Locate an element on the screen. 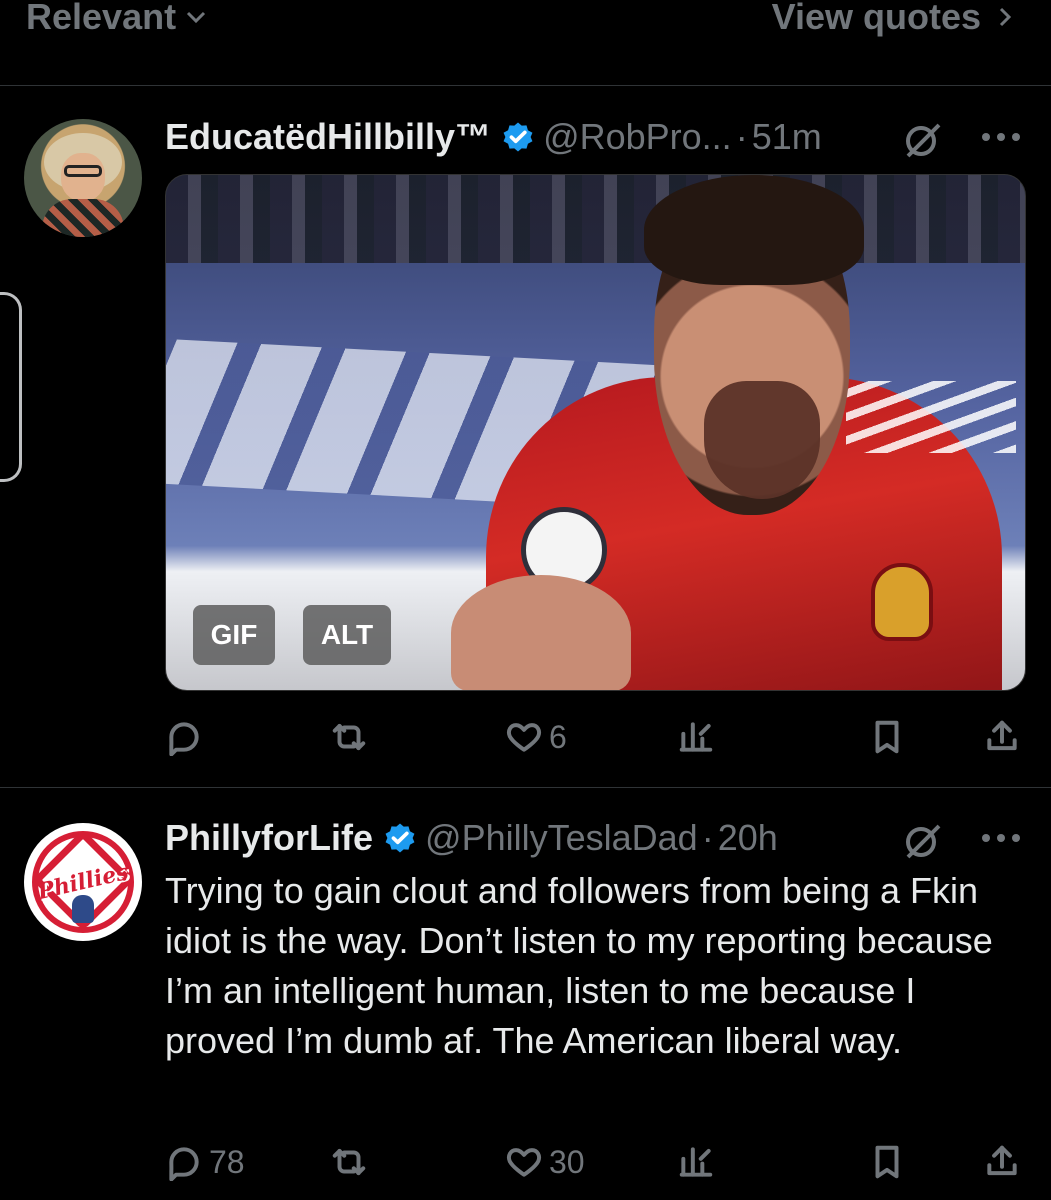  sort-relevant-button: Relevant is located at coordinates (117, 19).